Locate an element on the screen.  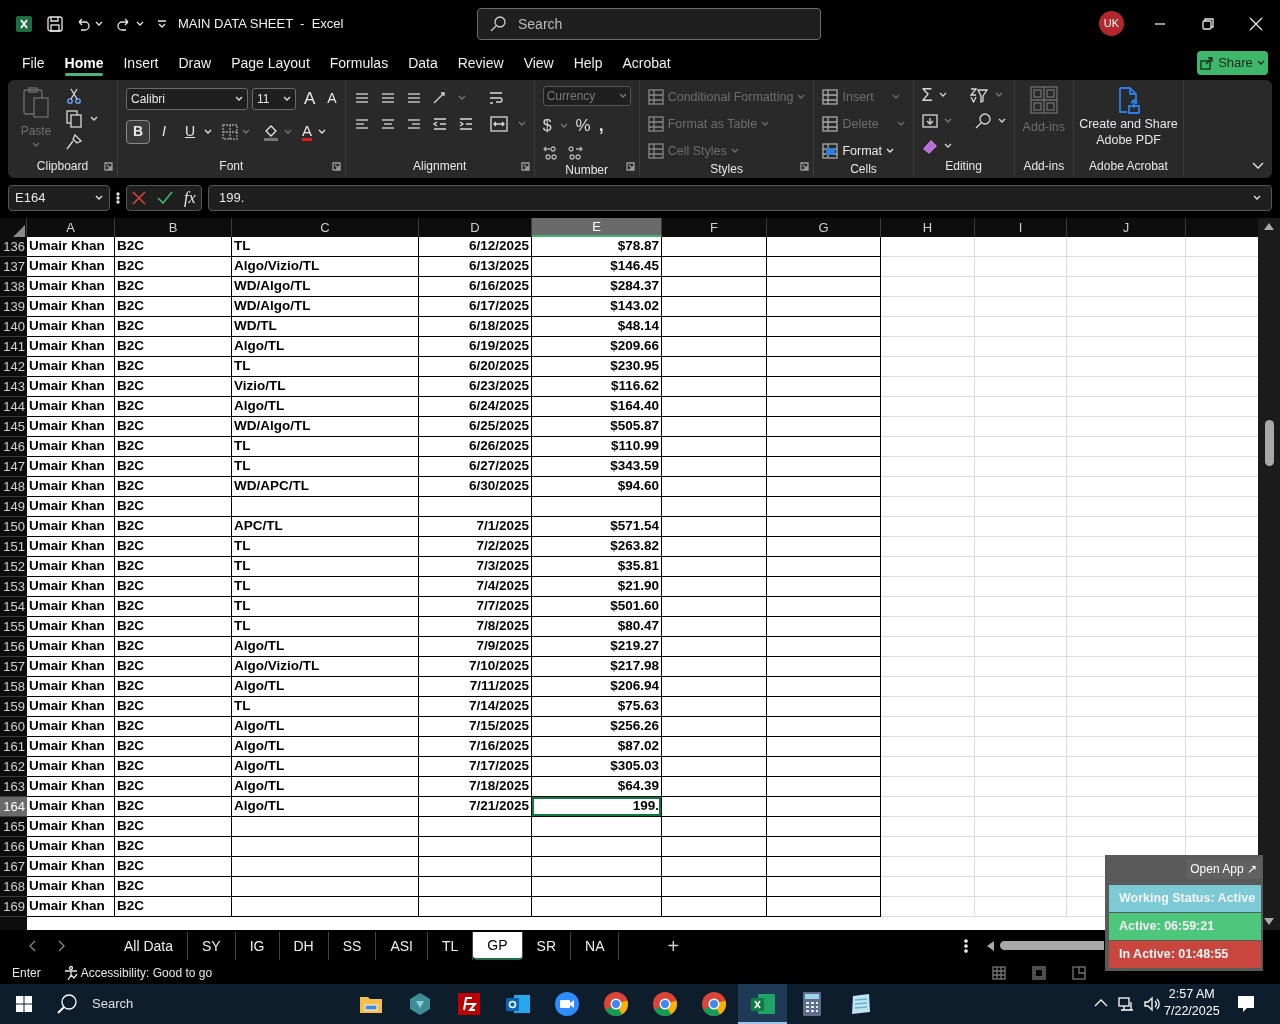
spreadsheet-app-icon is located at coordinates (762, 1004).